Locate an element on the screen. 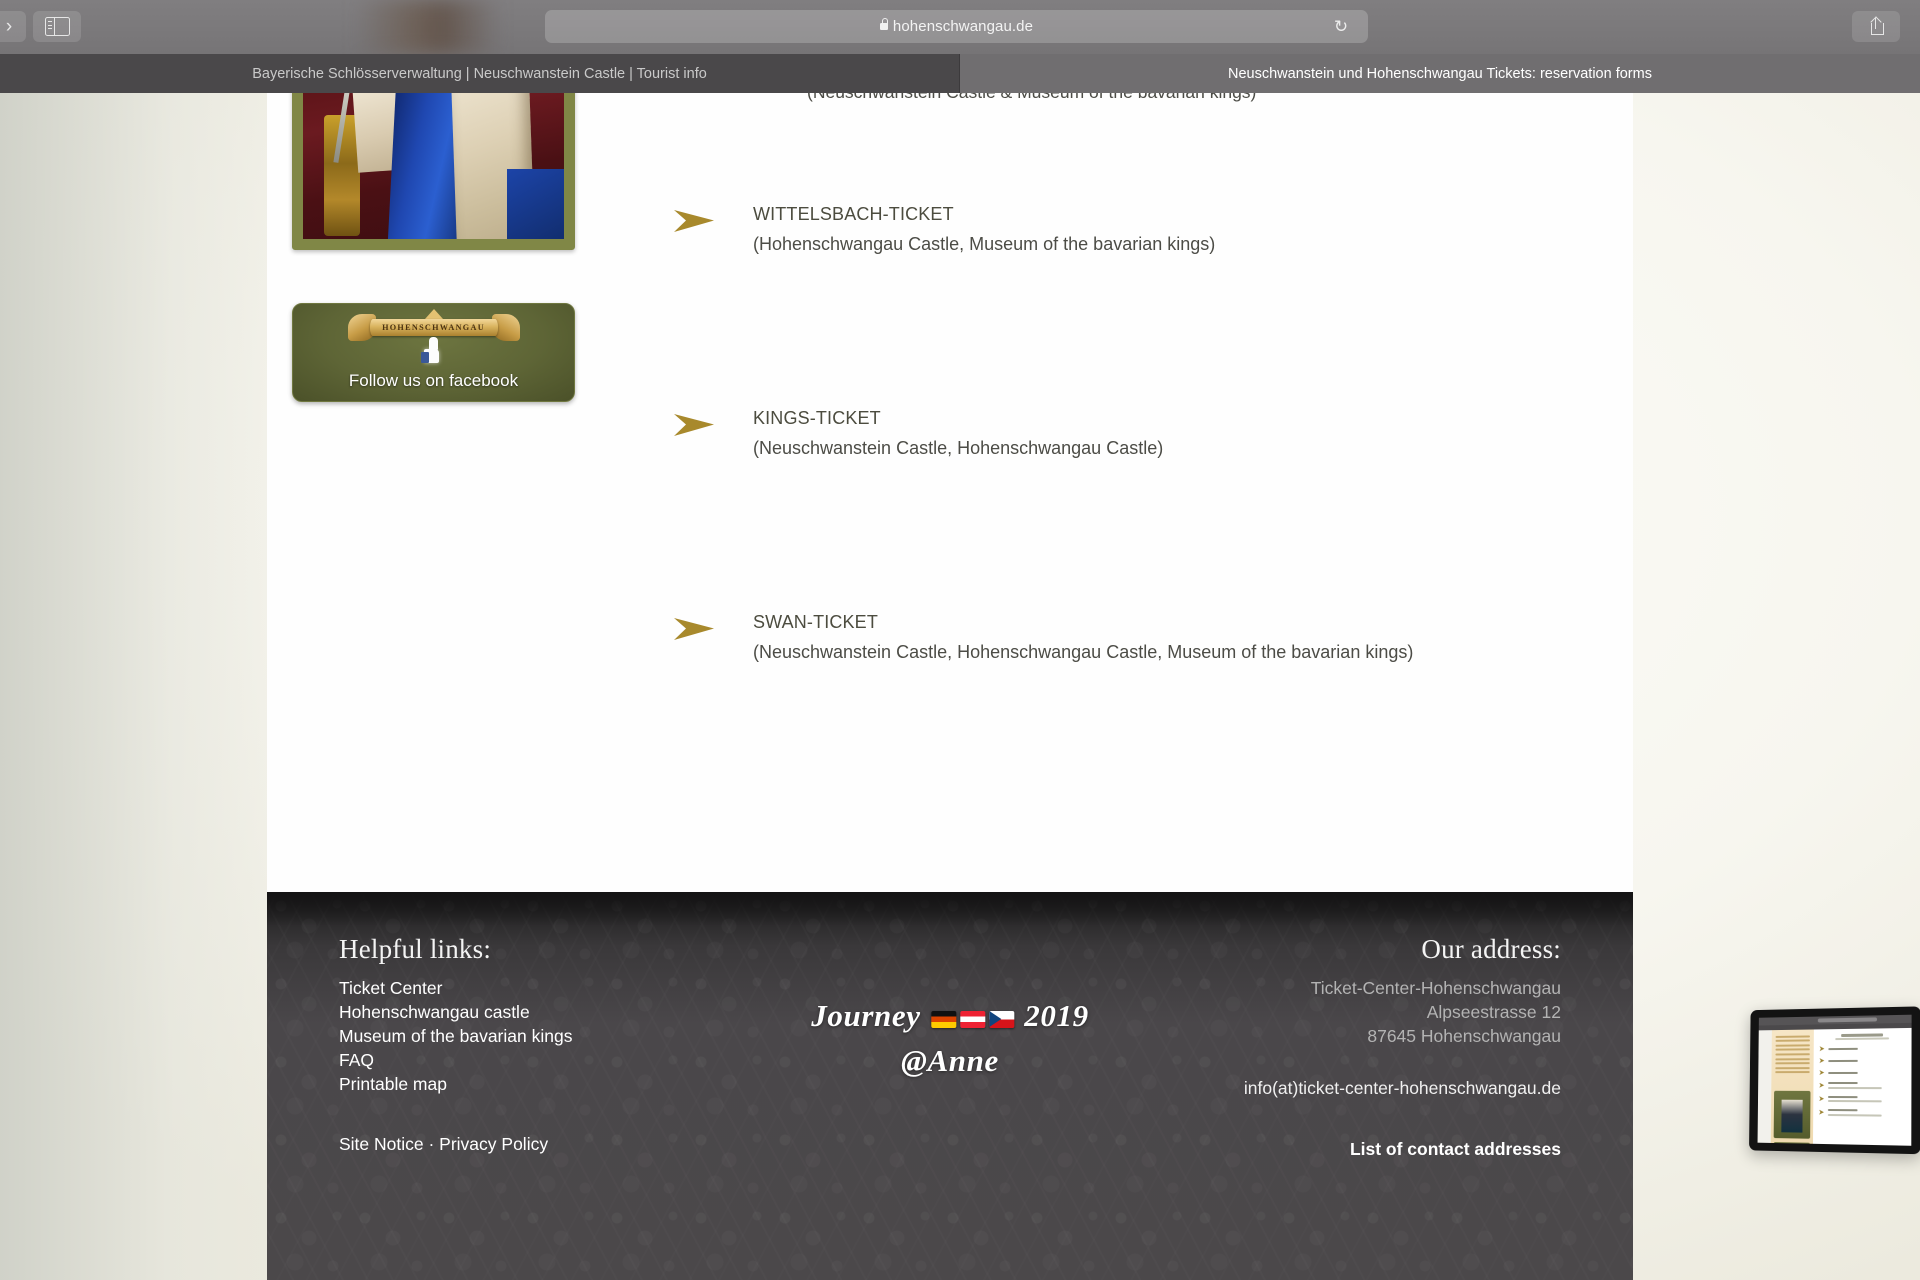 The height and width of the screenshot is (1280, 1920). browser-toolbar: › hohenschwangau.de ↻ is located at coordinates (960, 27).